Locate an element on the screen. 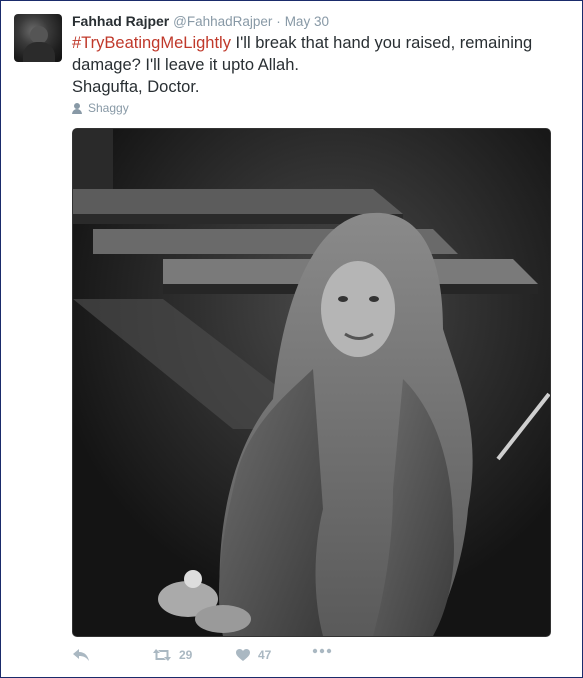 This screenshot has width=583, height=678. like-count: 47 is located at coordinates (265, 655).